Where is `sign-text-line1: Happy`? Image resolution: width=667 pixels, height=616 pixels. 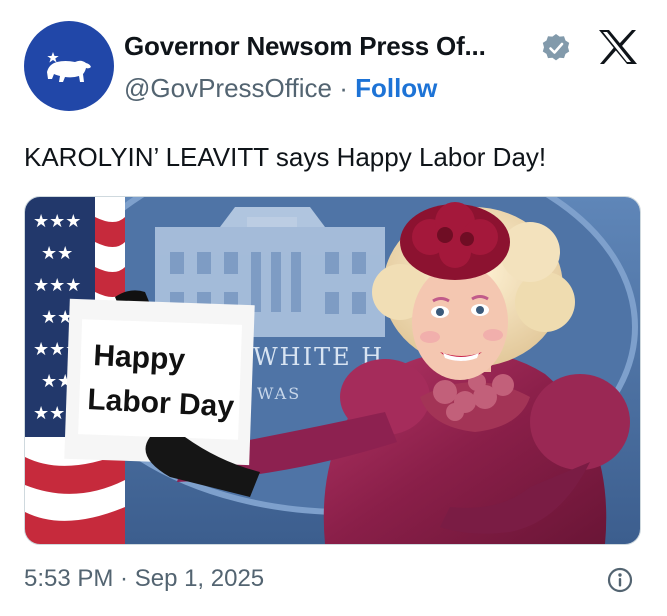 sign-text-line1: Happy is located at coordinates (140, 358).